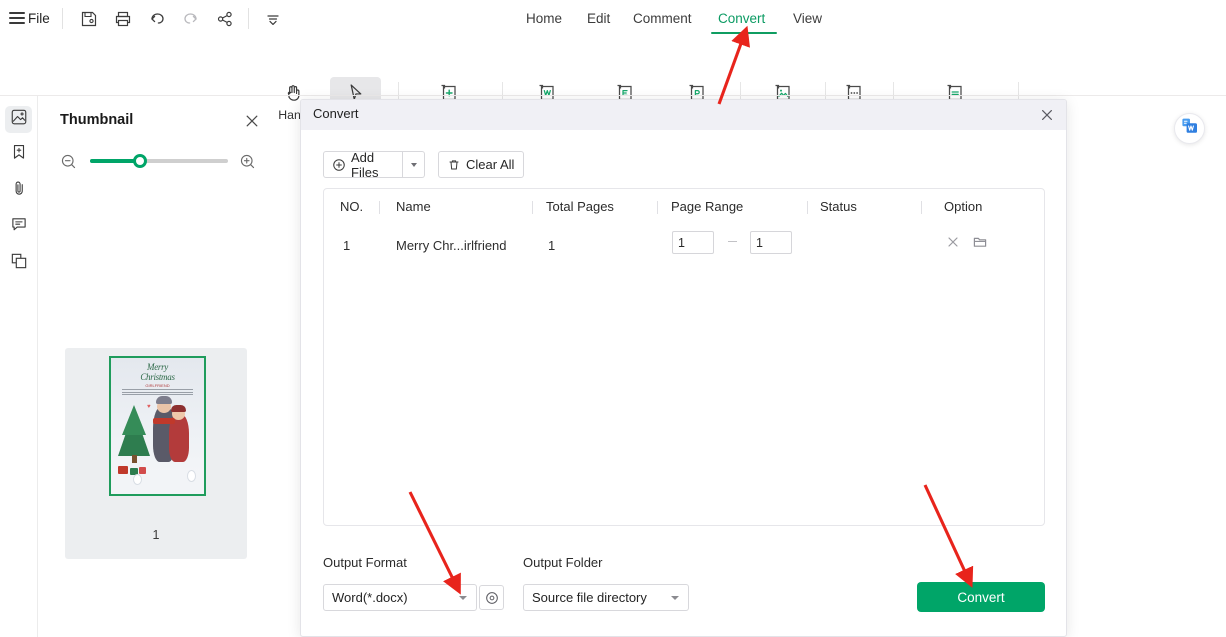  What do you see at coordinates (580, 206) in the screenshot?
I see `column-header-total-pages: Total Pages` at bounding box center [580, 206].